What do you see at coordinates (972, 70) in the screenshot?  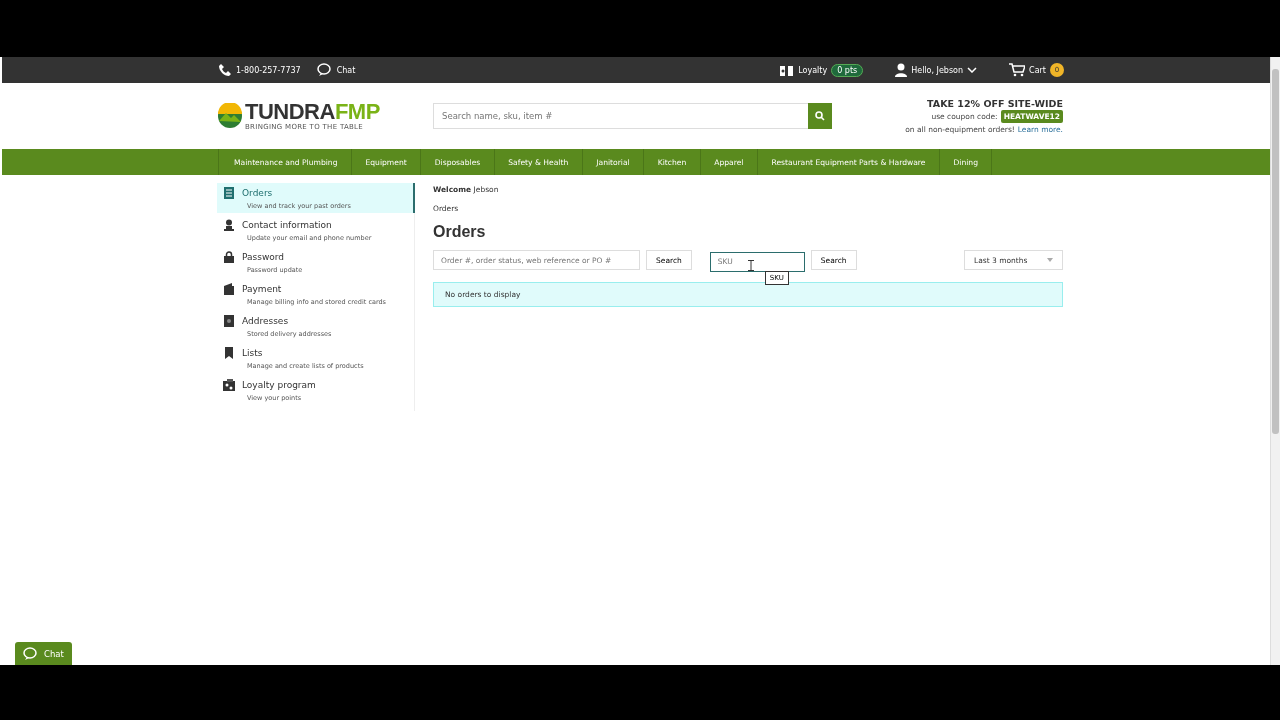 I see `chevron-down-icon` at bounding box center [972, 70].